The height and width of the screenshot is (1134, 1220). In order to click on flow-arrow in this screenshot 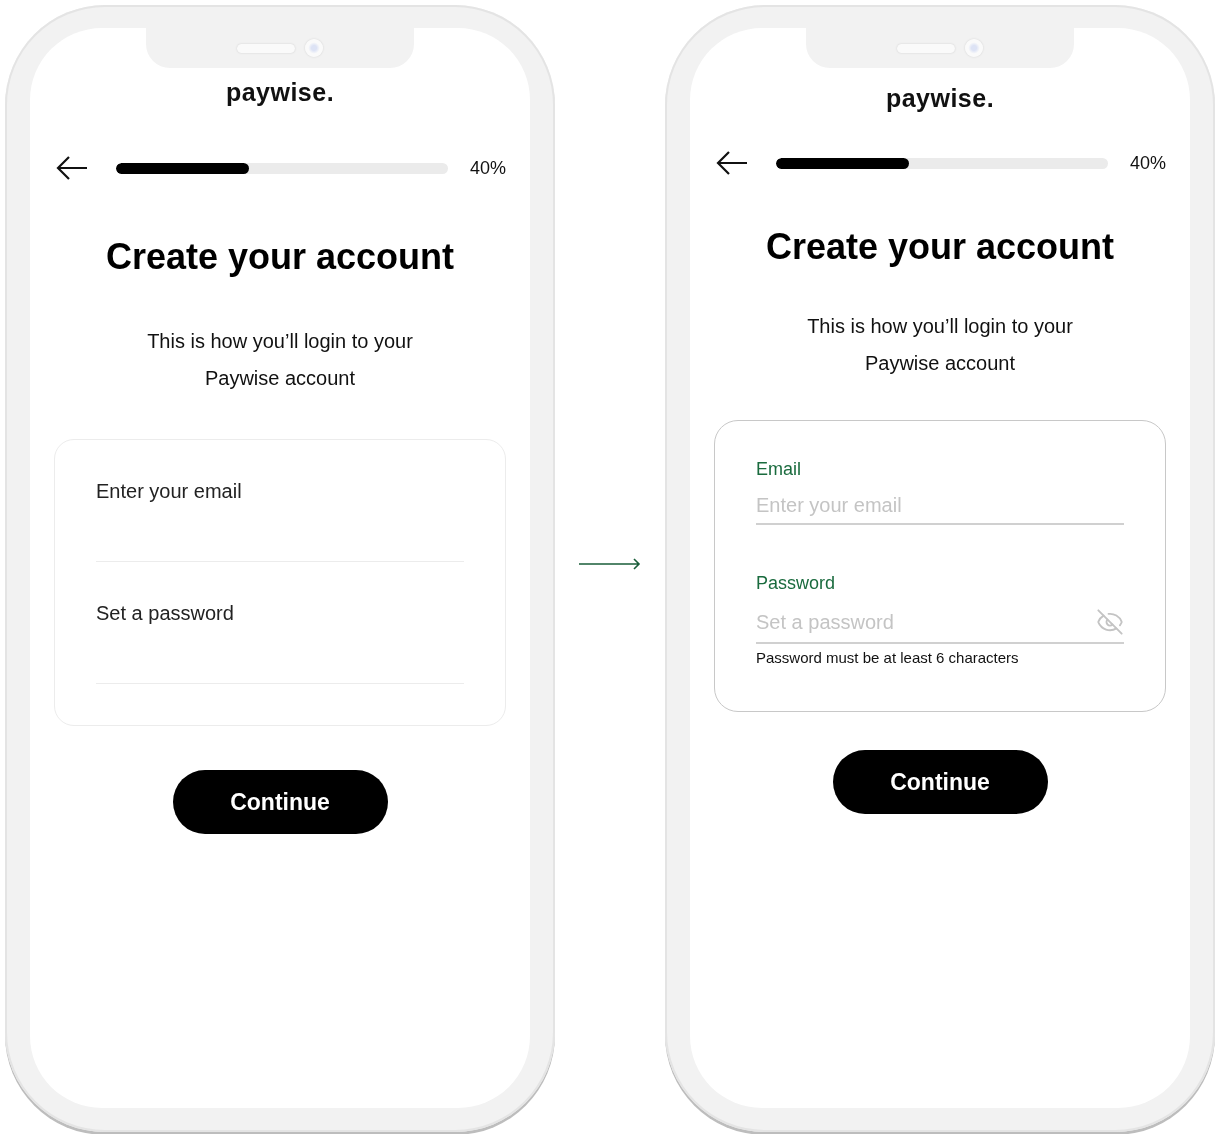, I will do `click(610, 564)`.